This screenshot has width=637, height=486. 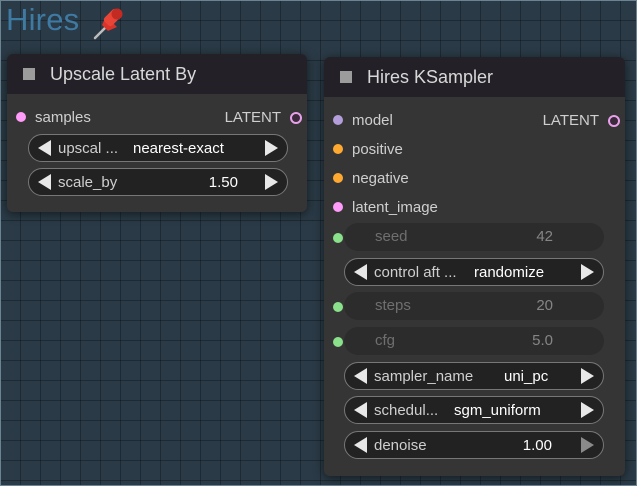 What do you see at coordinates (372, 120) in the screenshot?
I see `model-input-label: model` at bounding box center [372, 120].